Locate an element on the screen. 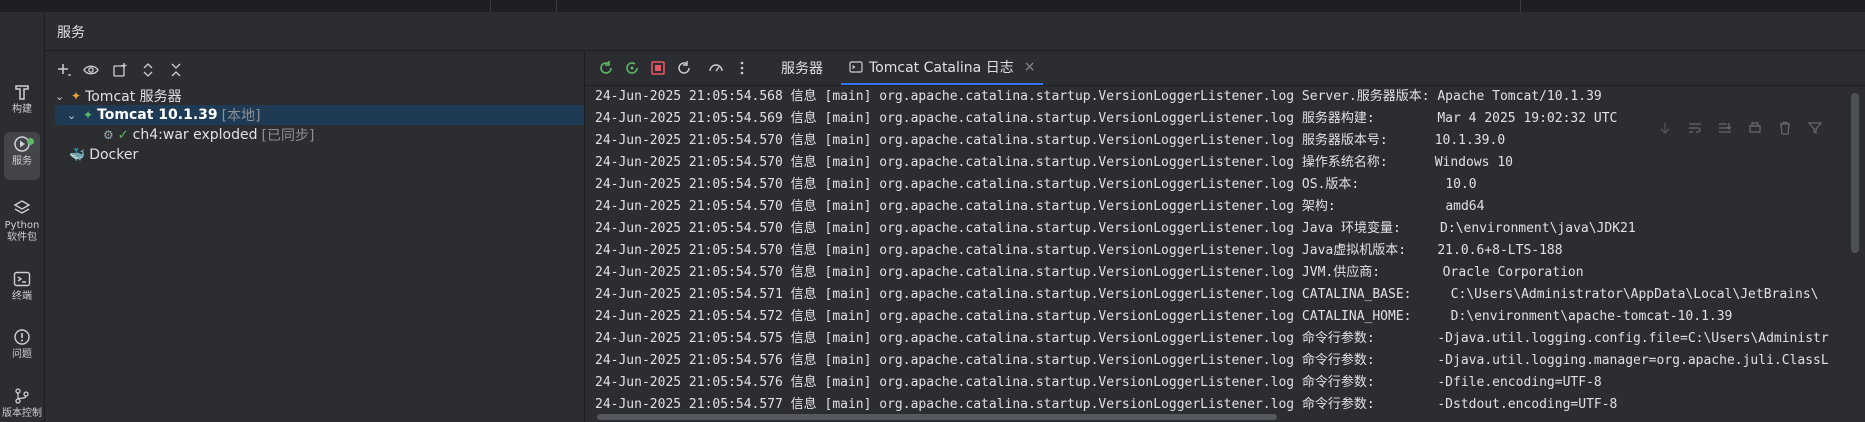 The image size is (1865, 422). expand-all-icon is located at coordinates (148, 70).